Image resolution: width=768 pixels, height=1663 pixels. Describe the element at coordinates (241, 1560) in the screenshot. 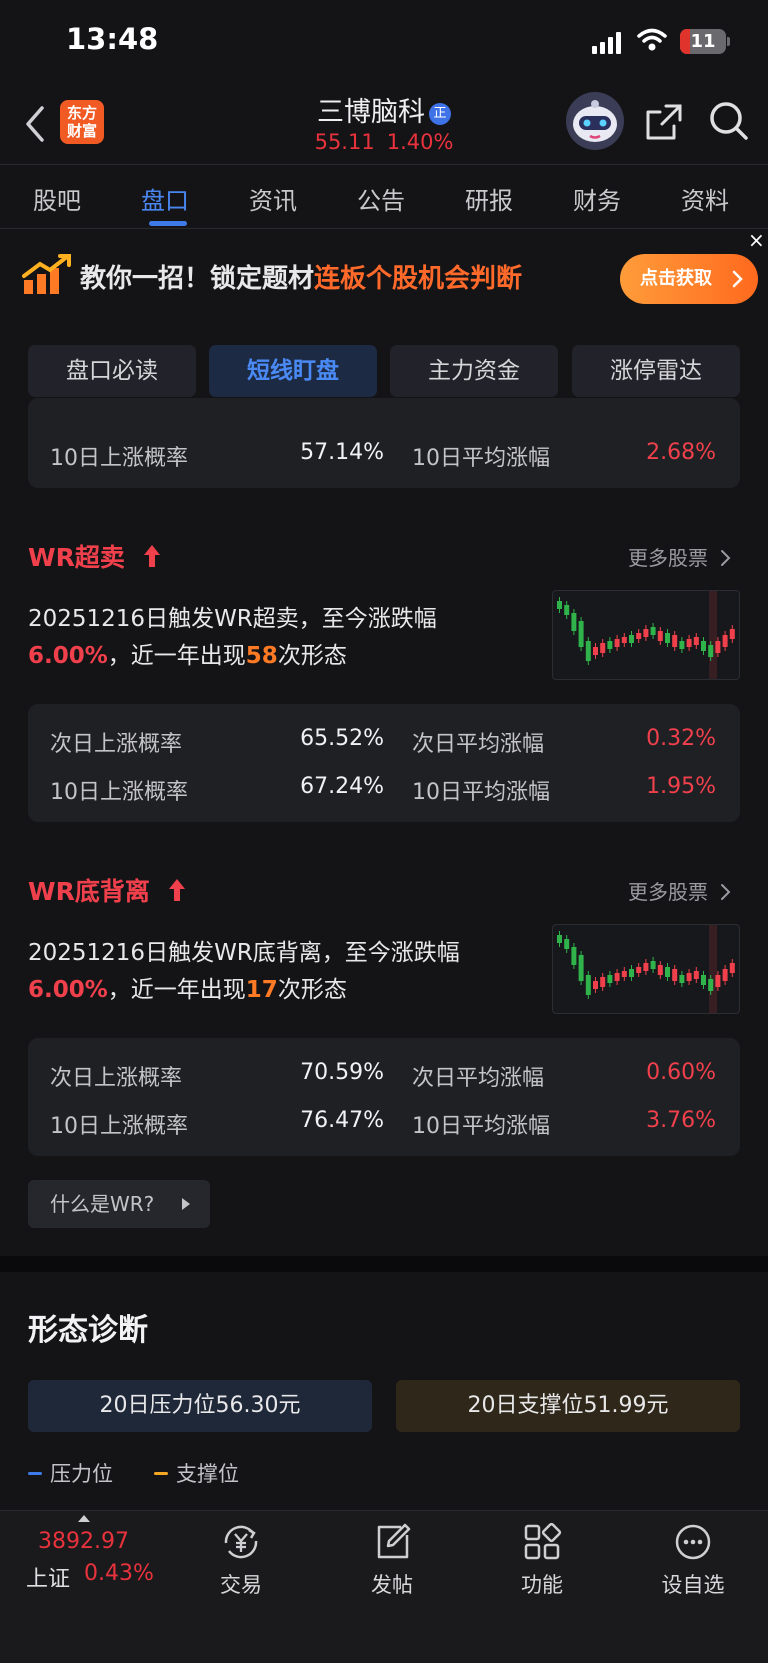

I see `nav-trade: 交易` at that location.